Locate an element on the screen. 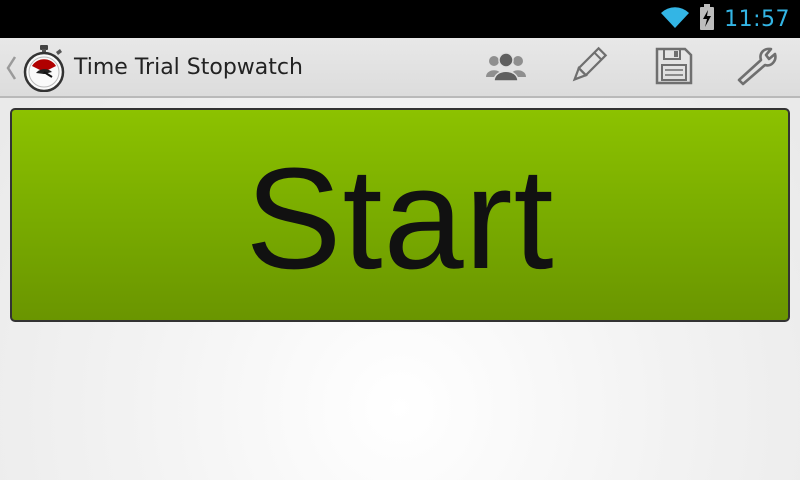 This screenshot has width=800, height=480. save-icon is located at coordinates (674, 68).